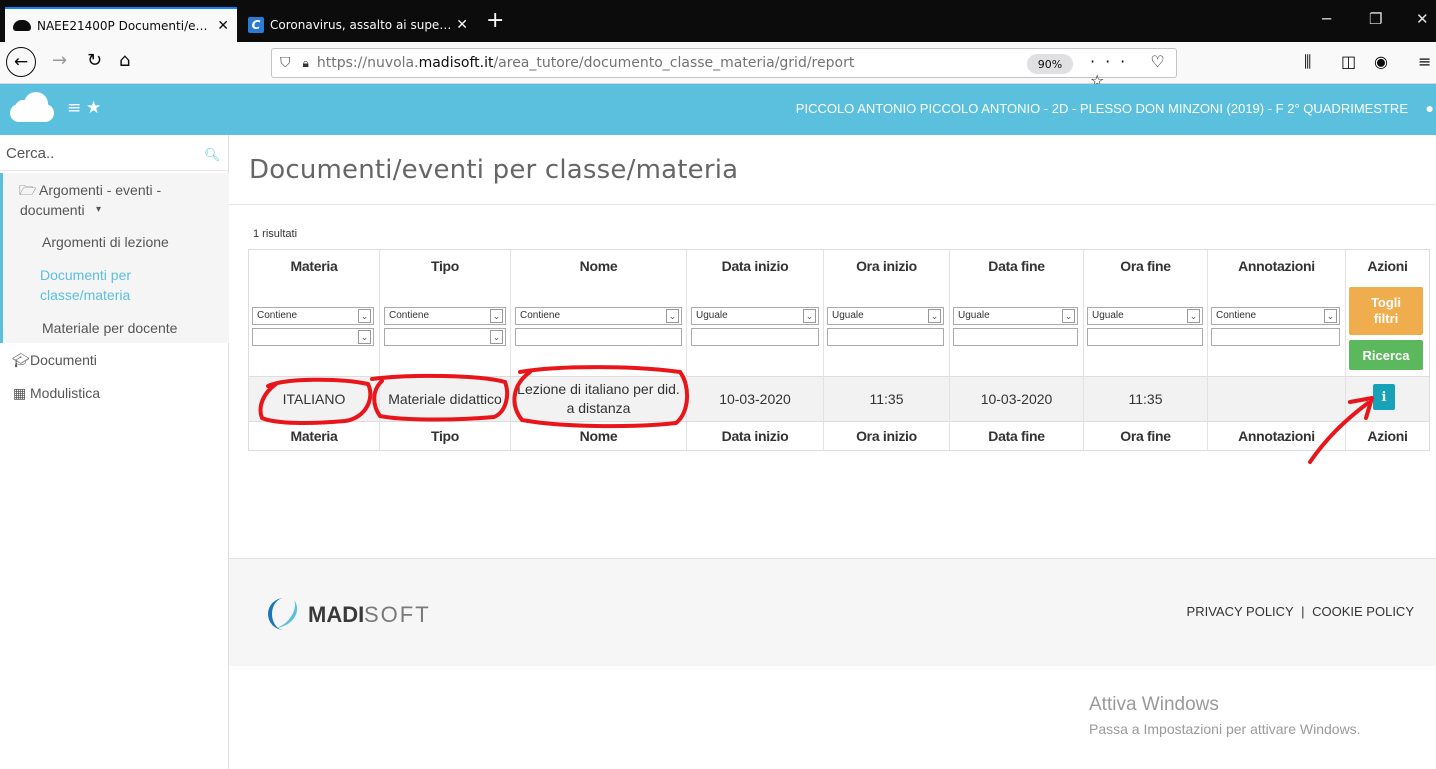 This screenshot has height=769, width=1436. What do you see at coordinates (124, 60) in the screenshot?
I see `home-button: ⌂` at bounding box center [124, 60].